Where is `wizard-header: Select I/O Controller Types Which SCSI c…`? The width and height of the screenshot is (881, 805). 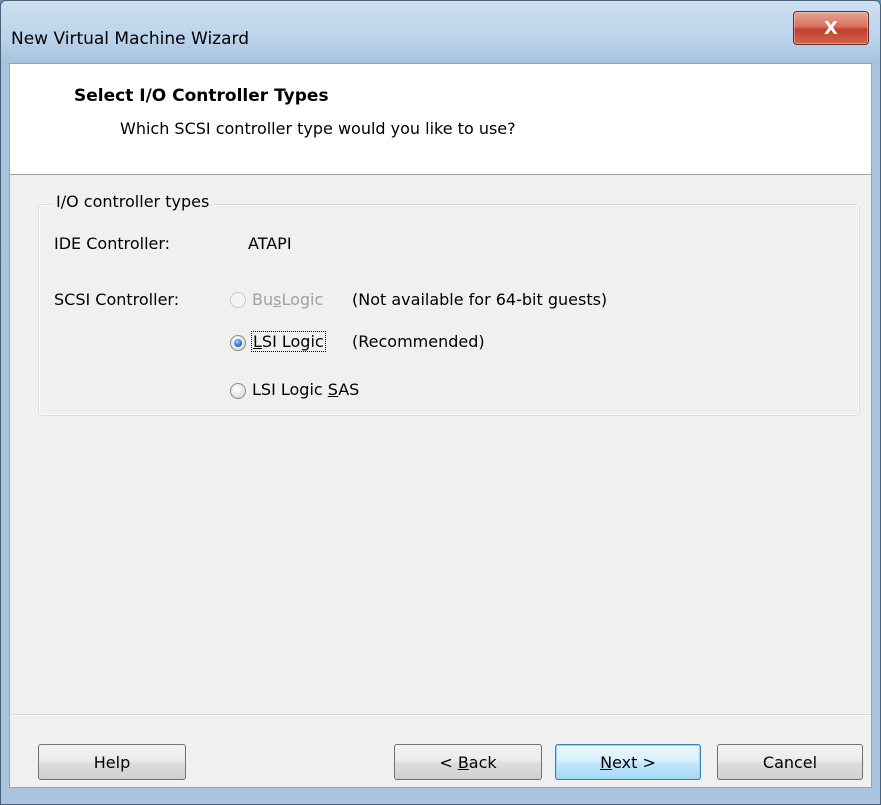
wizard-header: Select I/O Controller Types Which SCSI c… is located at coordinates (440, 119).